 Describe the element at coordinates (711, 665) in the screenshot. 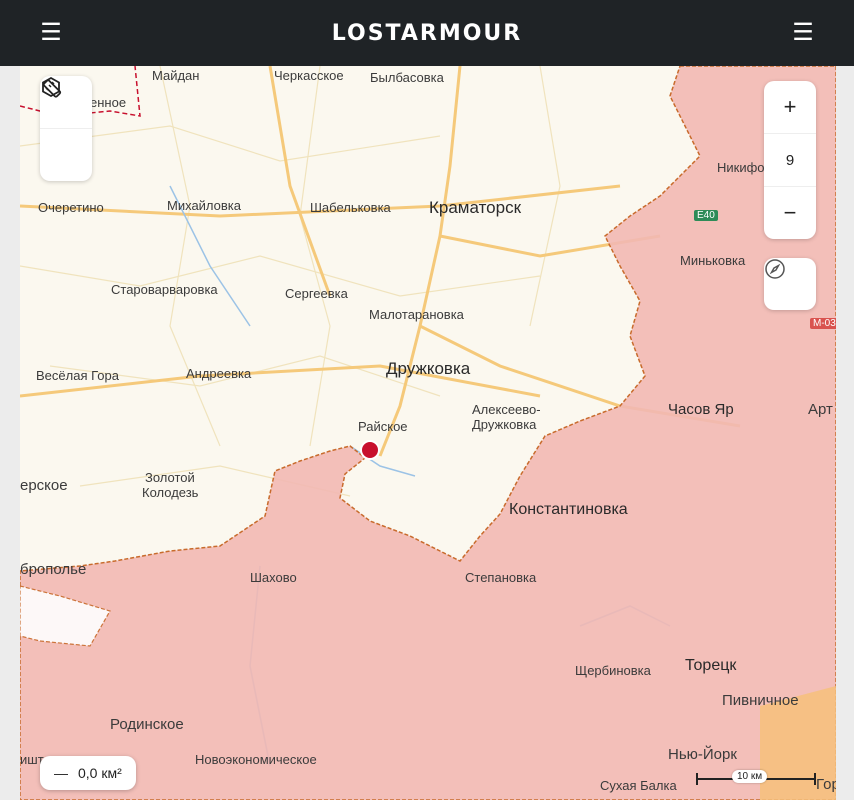

I see `city-label: Торецк` at that location.